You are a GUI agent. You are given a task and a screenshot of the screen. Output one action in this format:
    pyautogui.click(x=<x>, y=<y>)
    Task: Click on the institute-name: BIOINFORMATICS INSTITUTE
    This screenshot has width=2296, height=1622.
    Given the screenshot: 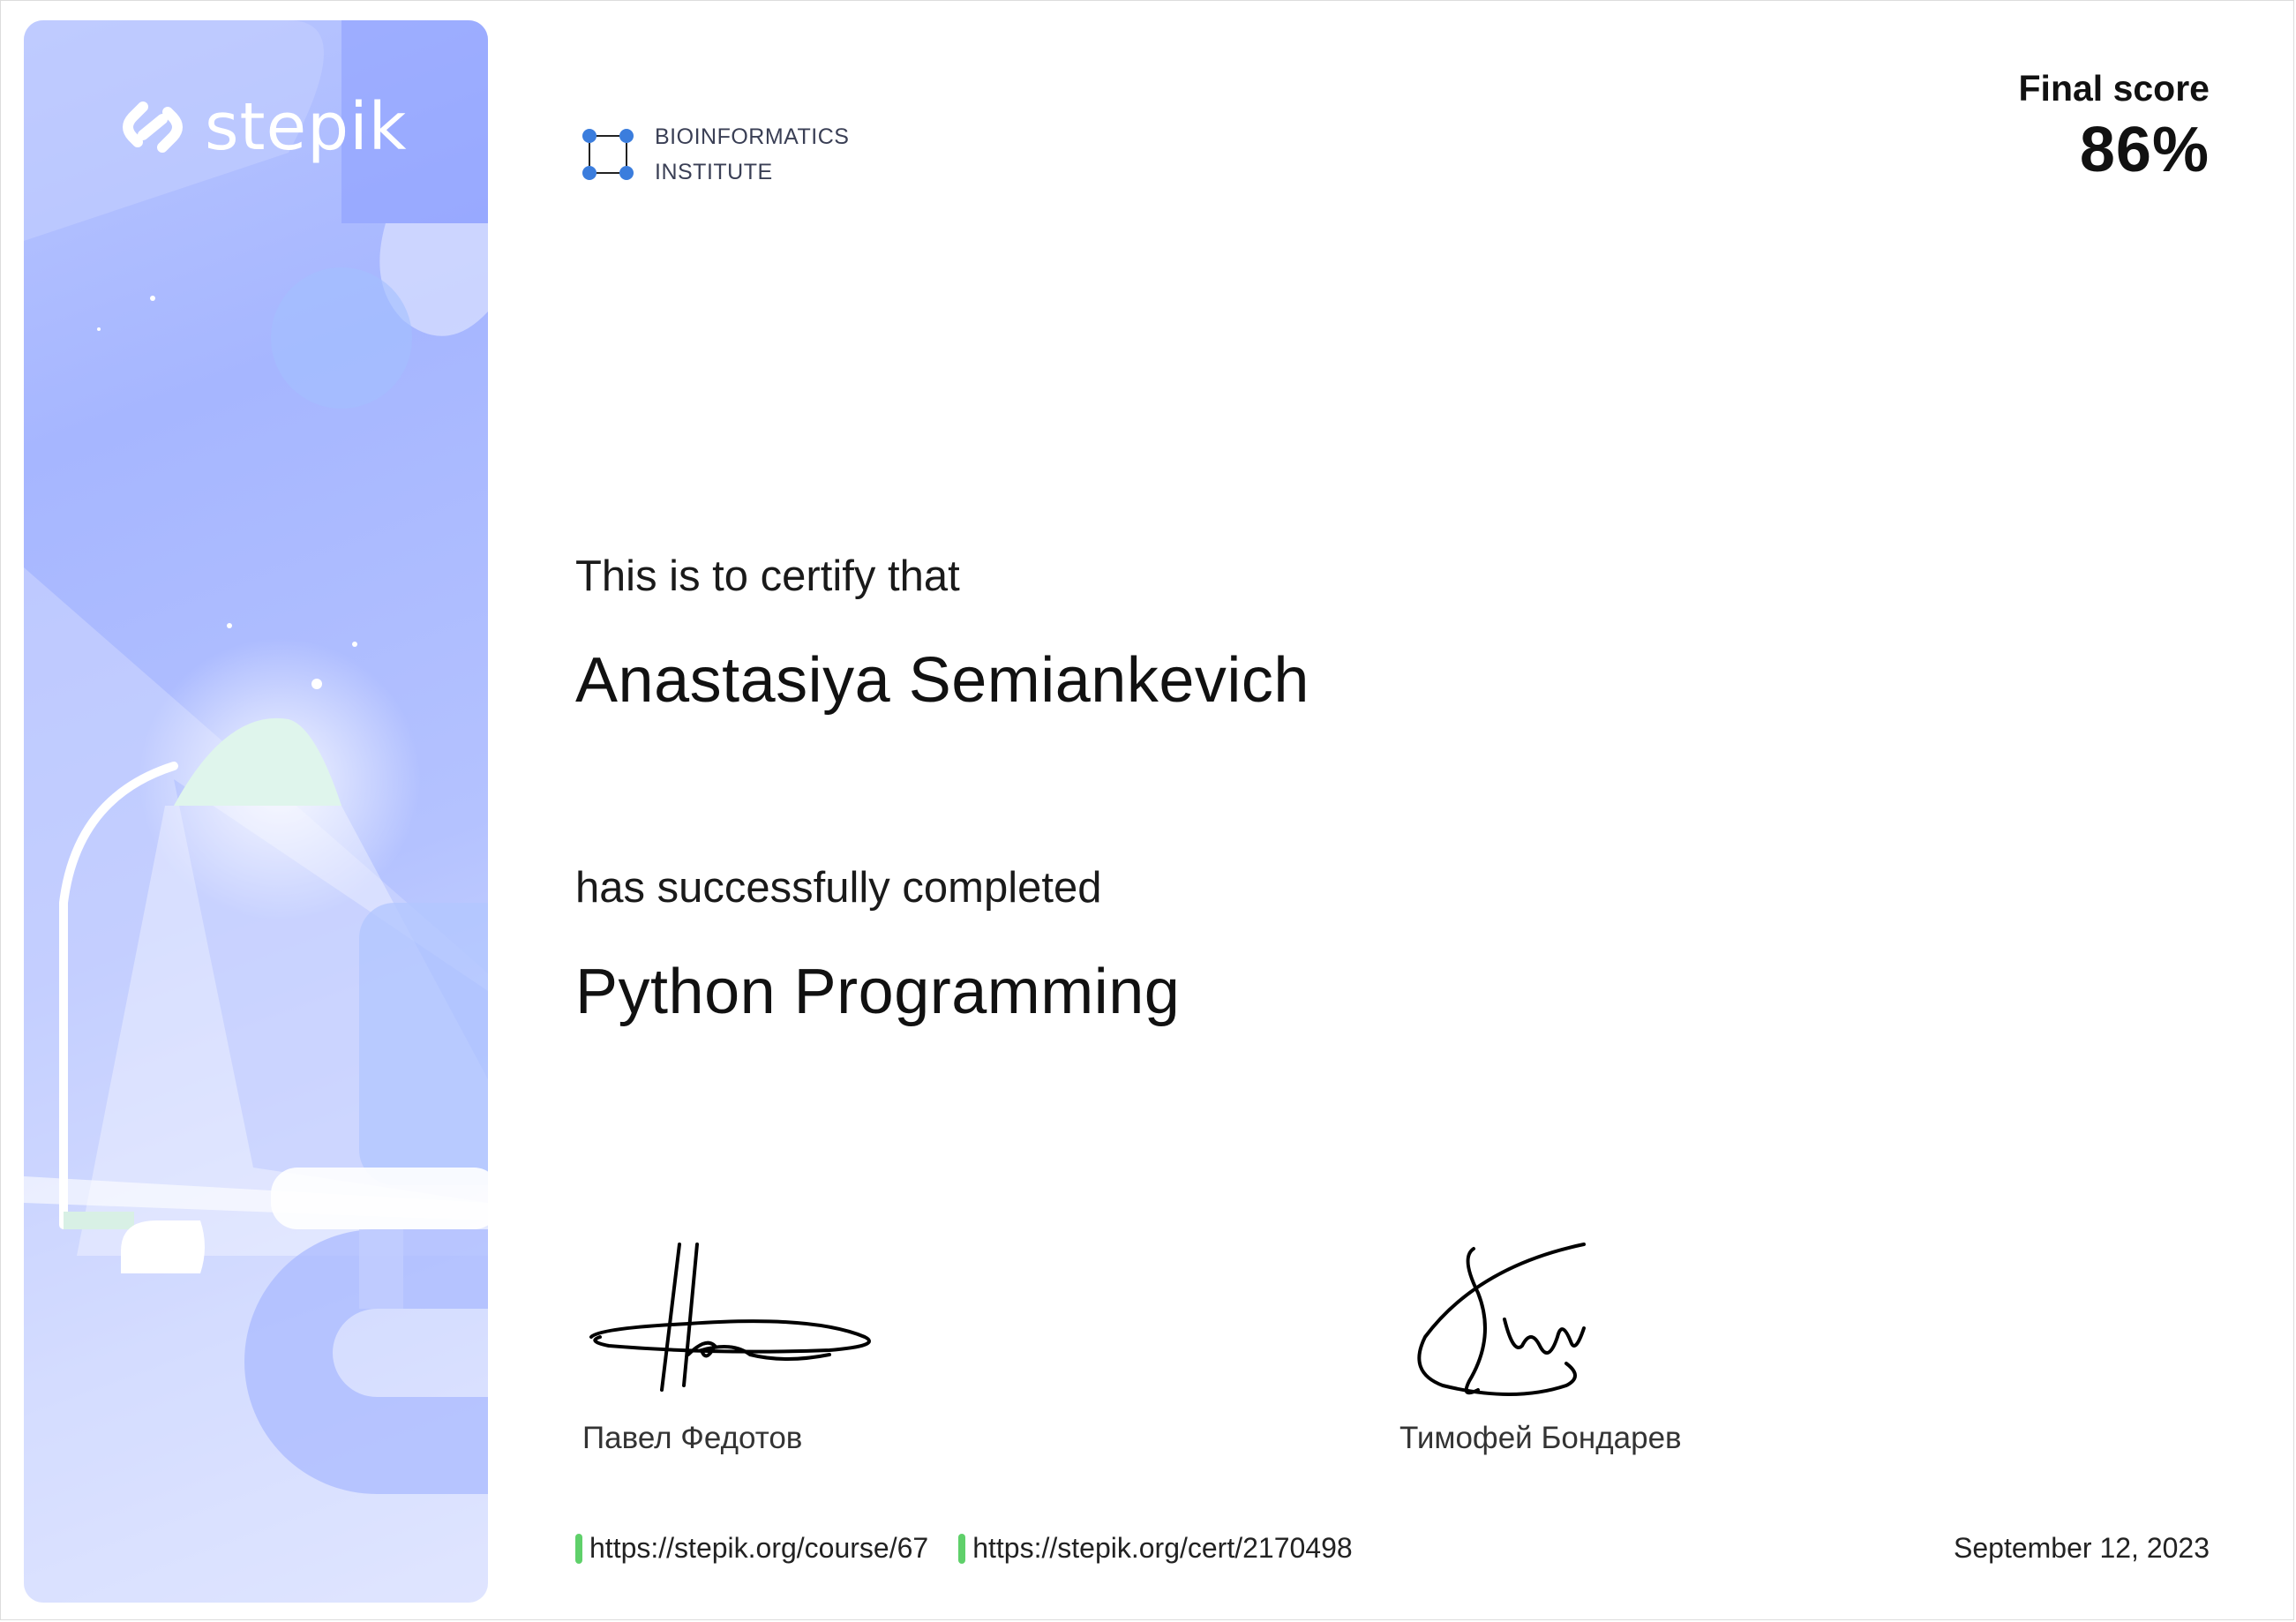 What is the action you would take?
    pyautogui.click(x=752, y=154)
    